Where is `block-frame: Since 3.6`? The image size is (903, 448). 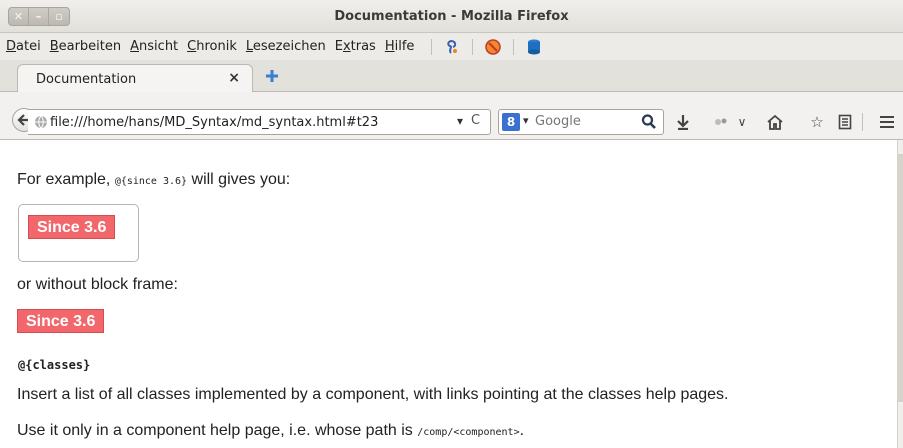 block-frame: Since 3.6 is located at coordinates (78, 233).